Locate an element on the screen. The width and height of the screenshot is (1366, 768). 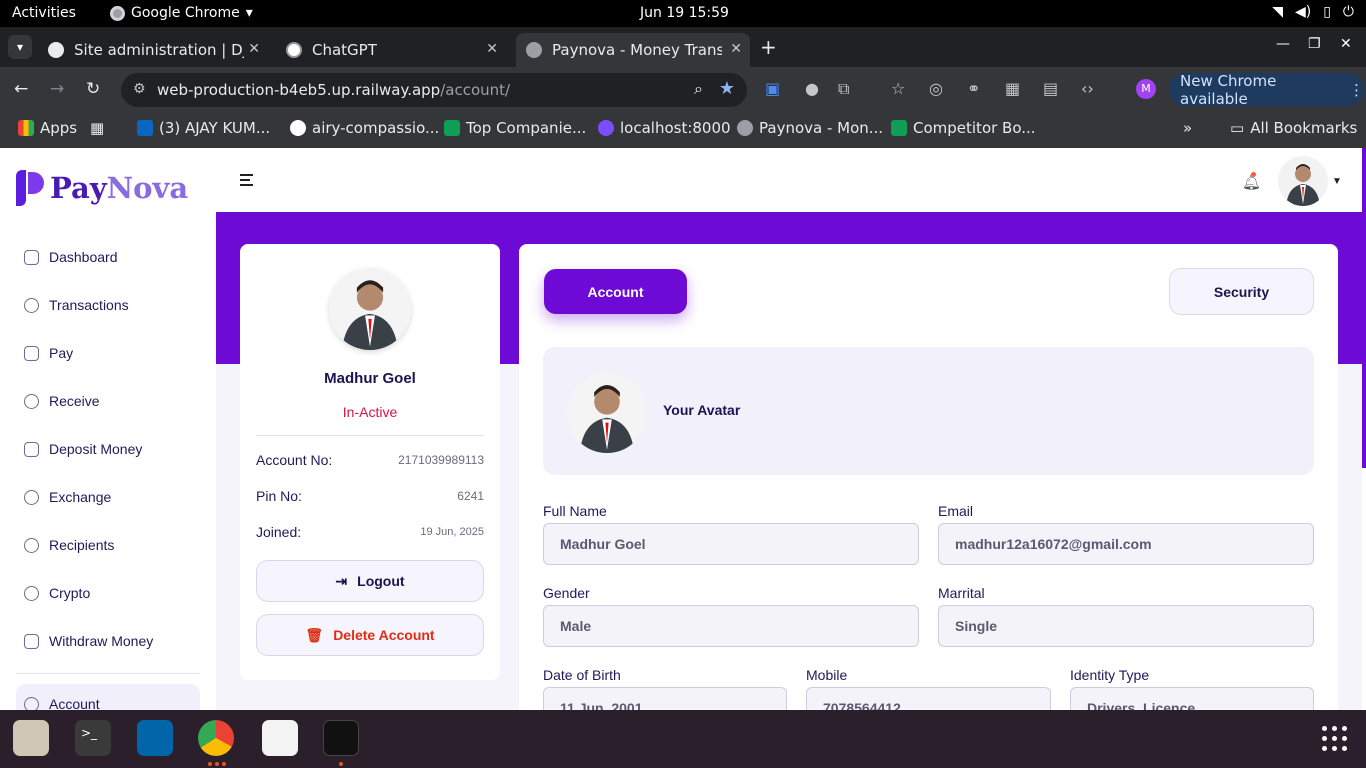
trash-icon: 🗑︎ is located at coordinates (314, 634).